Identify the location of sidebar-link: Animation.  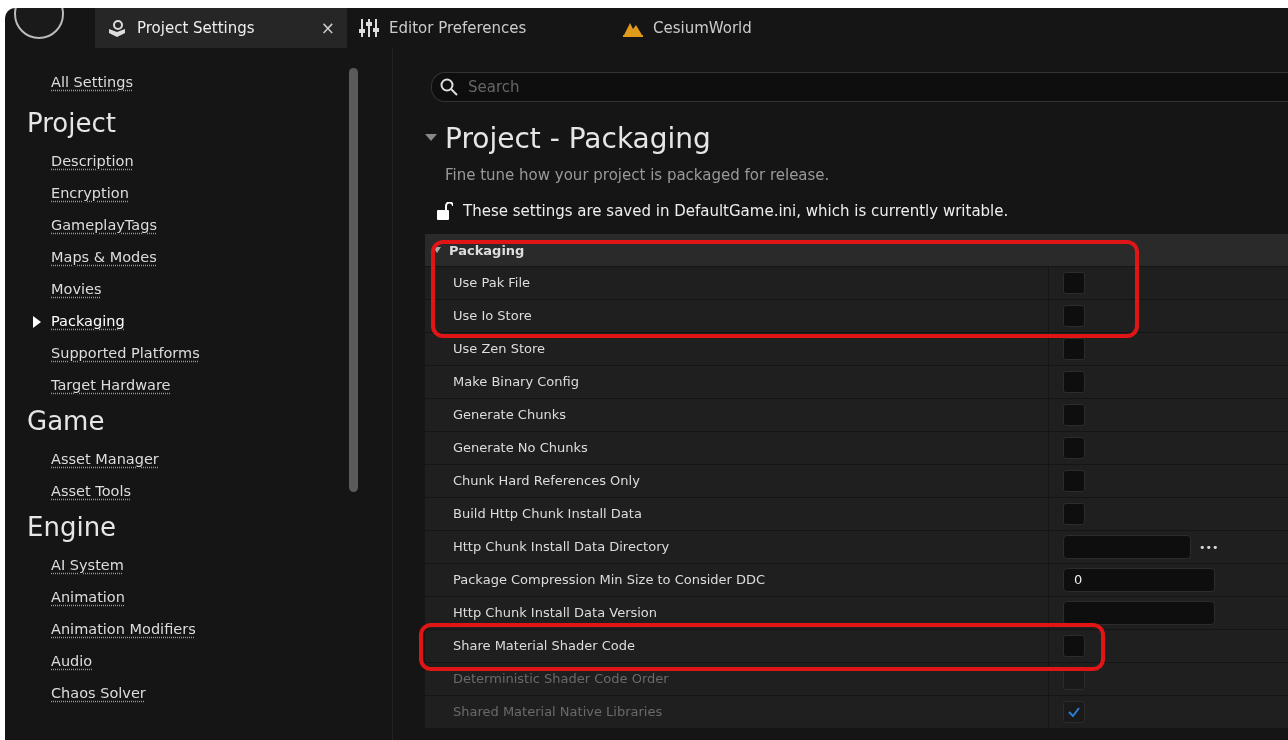
(88, 597).